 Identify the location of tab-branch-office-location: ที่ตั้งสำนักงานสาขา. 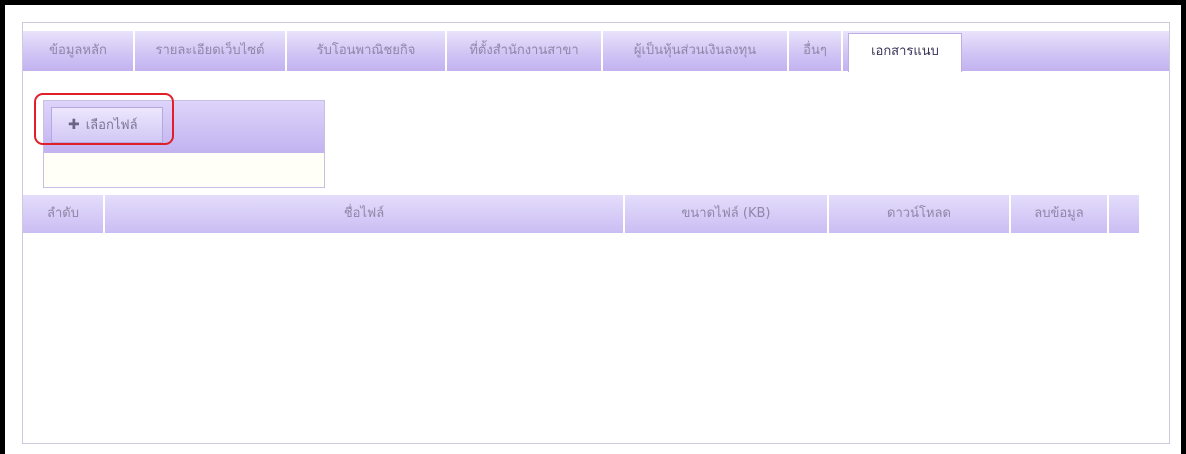
(525, 51).